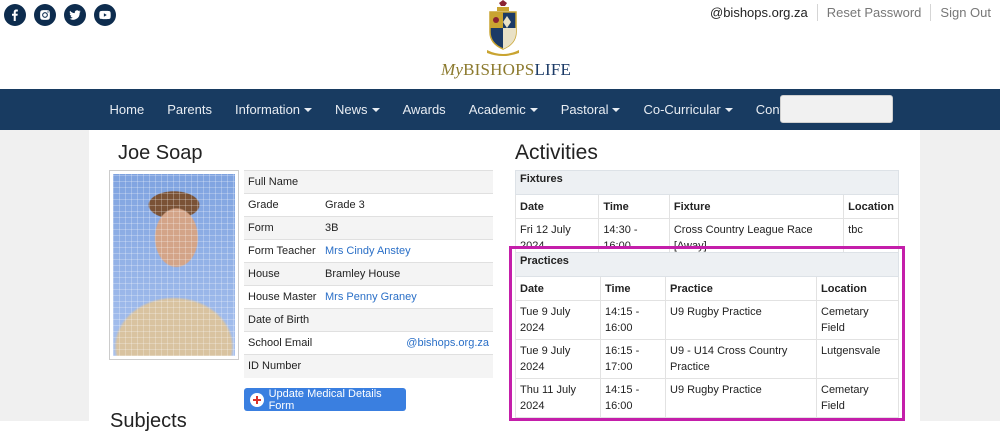  Describe the element at coordinates (282, 228) in the screenshot. I see `info-label: Form` at that location.